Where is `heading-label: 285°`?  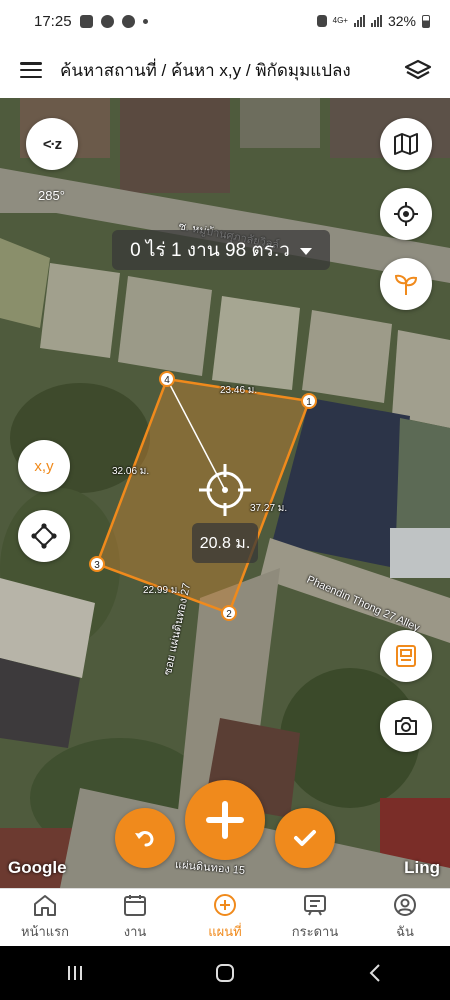 heading-label: 285° is located at coordinates (51, 195).